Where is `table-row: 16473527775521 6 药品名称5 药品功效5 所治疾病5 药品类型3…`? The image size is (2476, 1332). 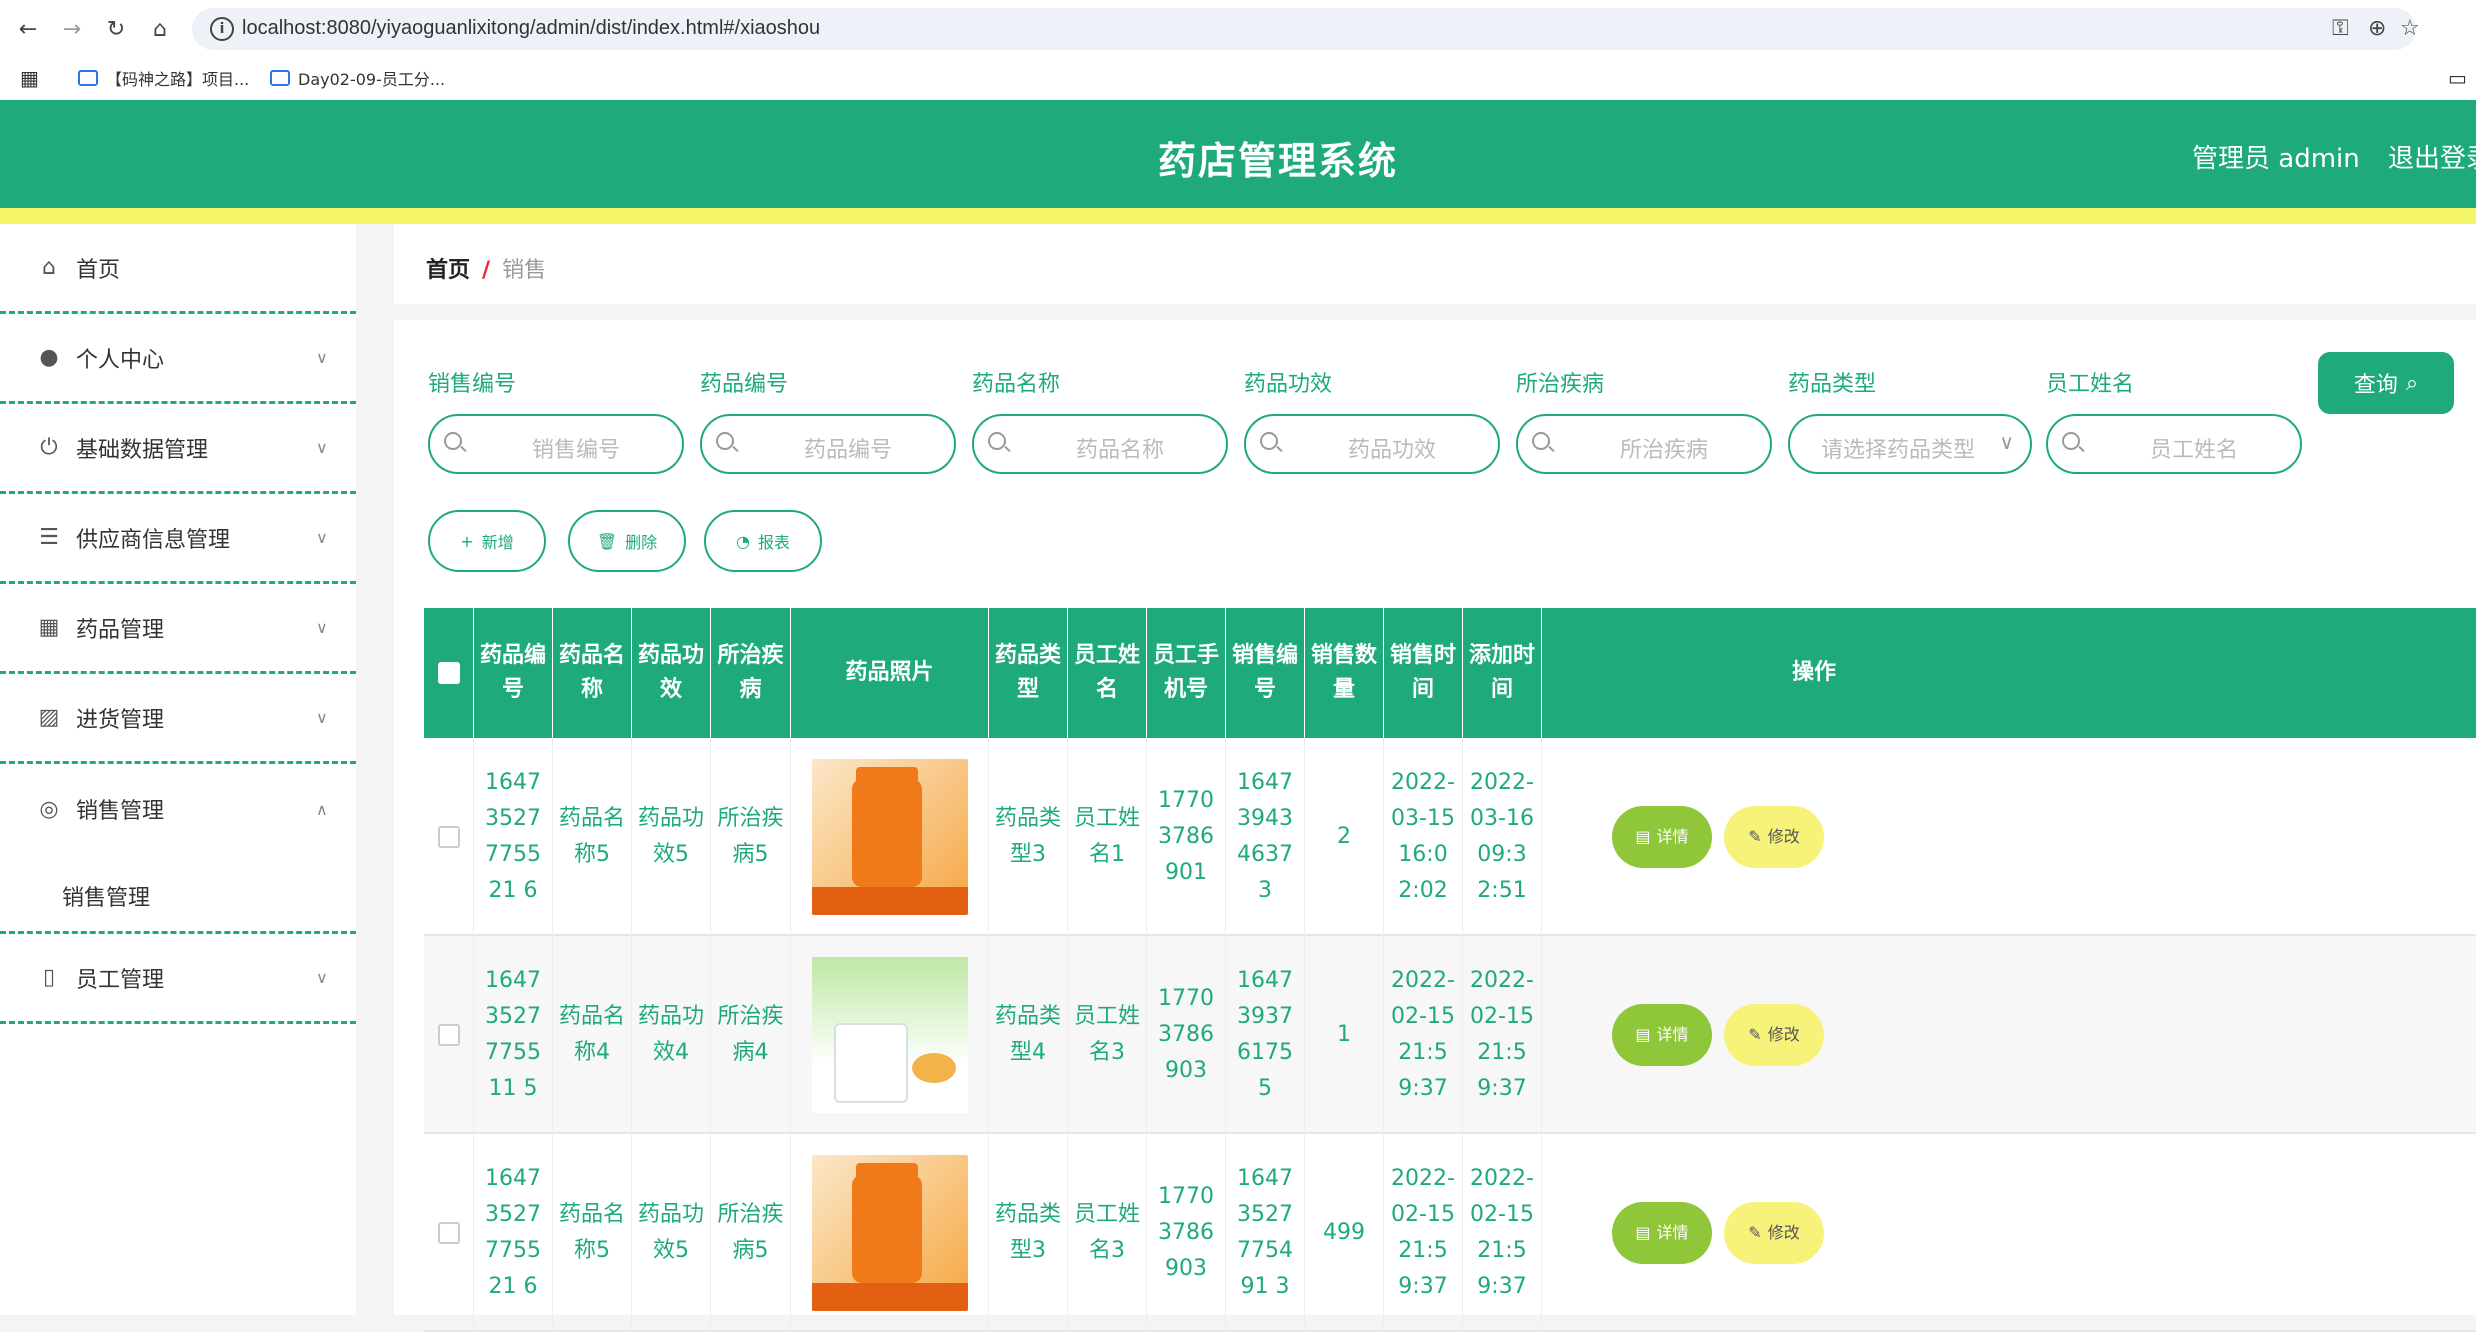
table-row: 16473527775521 6 药品名称5 药品功效5 所治疾病5 药品类型3… is located at coordinates (1450, 1233).